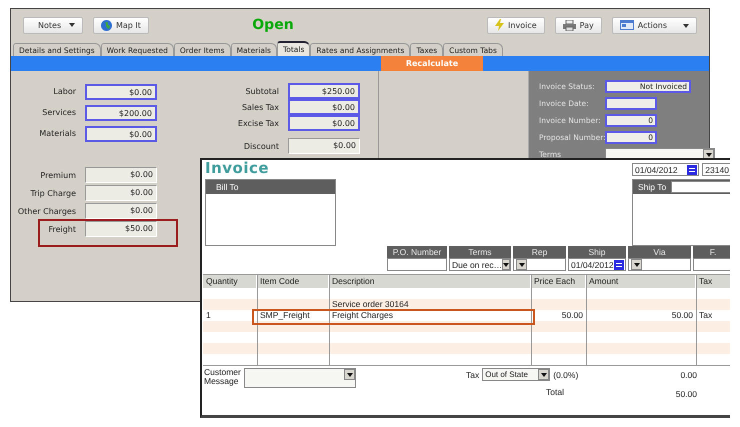  Describe the element at coordinates (362, 315) in the screenshot. I see `table-cell-text: Freight Charges` at that location.